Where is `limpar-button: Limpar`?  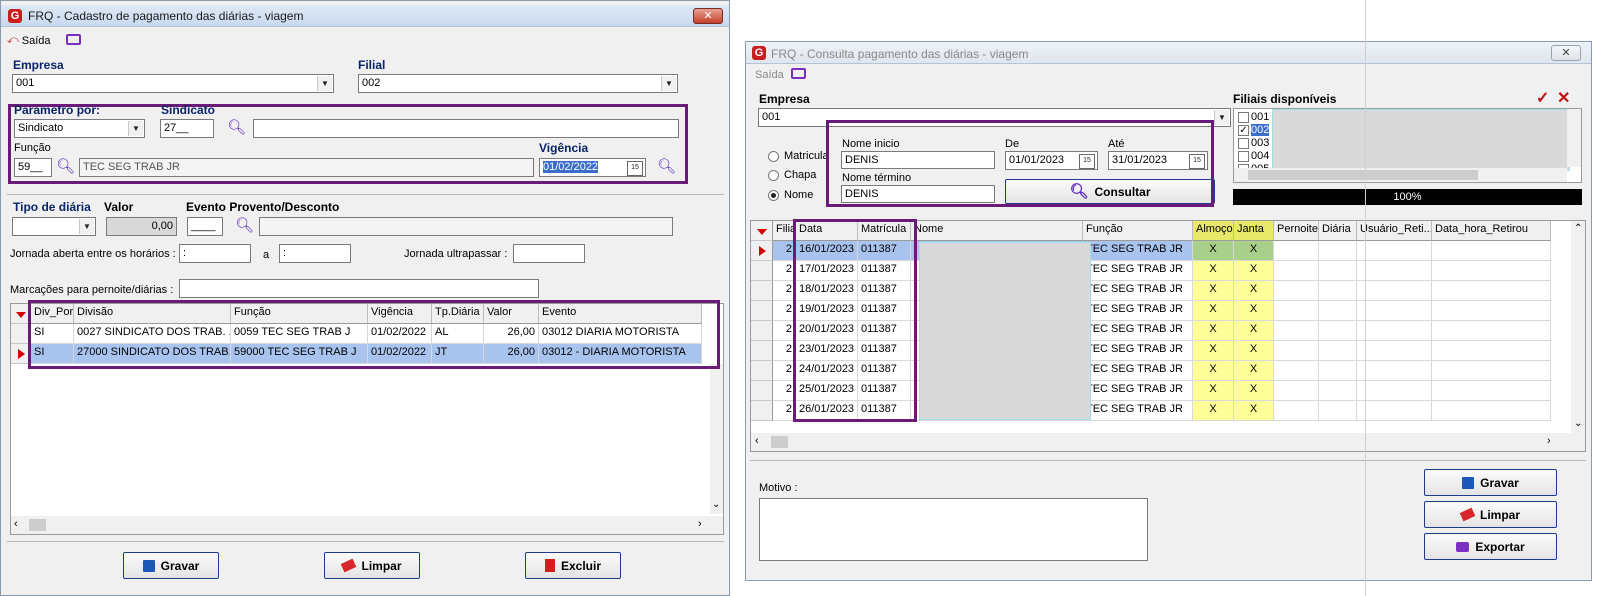 limpar-button: Limpar is located at coordinates (372, 565).